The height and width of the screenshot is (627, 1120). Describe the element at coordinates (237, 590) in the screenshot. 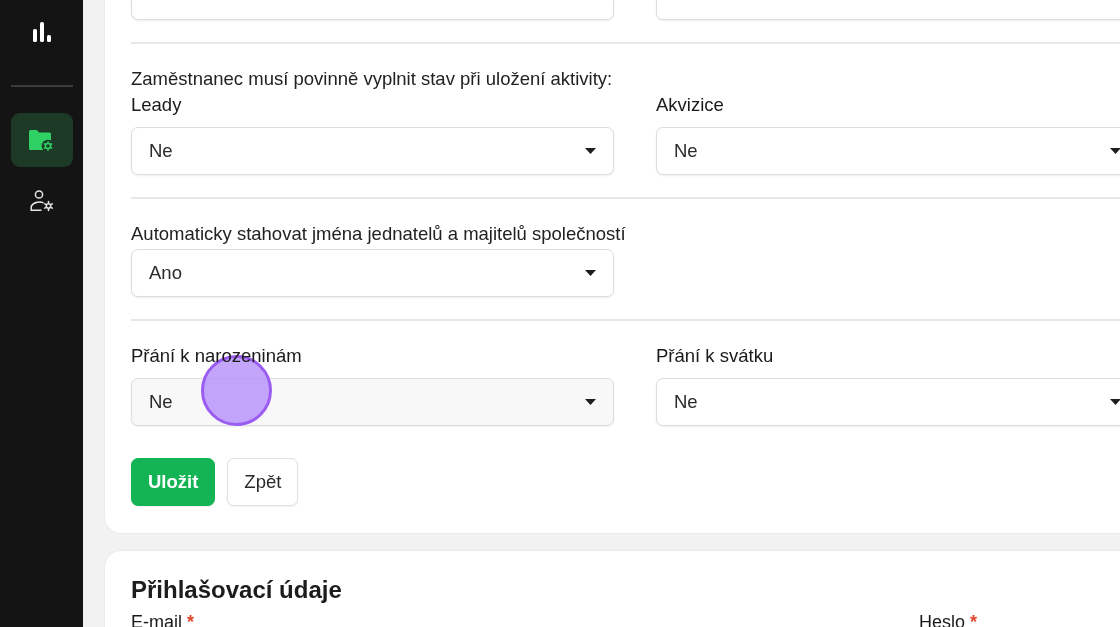

I see `card-title: Přihlašovací údaje` at that location.